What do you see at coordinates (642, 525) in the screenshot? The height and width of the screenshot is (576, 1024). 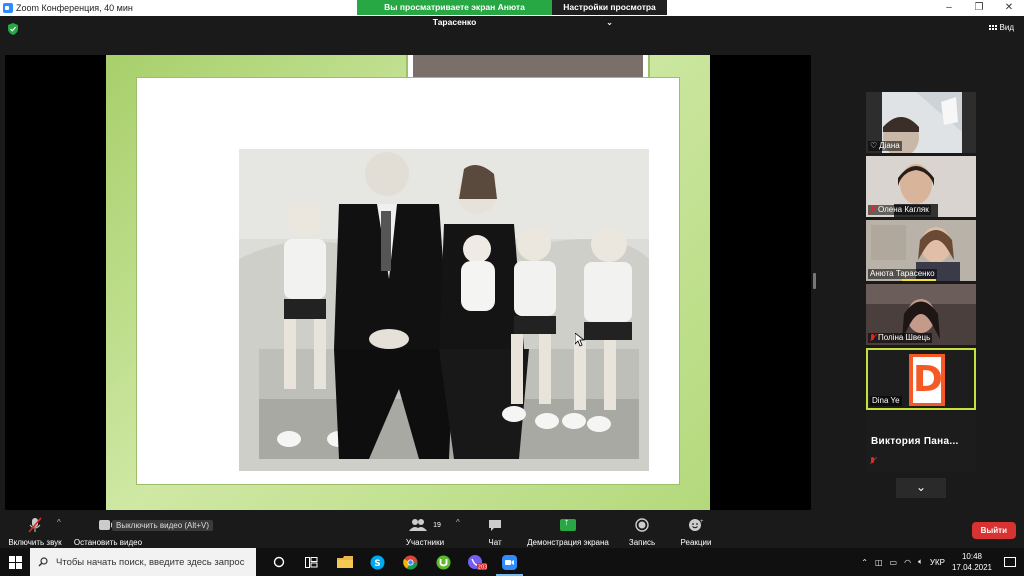 I see `record-icon` at bounding box center [642, 525].